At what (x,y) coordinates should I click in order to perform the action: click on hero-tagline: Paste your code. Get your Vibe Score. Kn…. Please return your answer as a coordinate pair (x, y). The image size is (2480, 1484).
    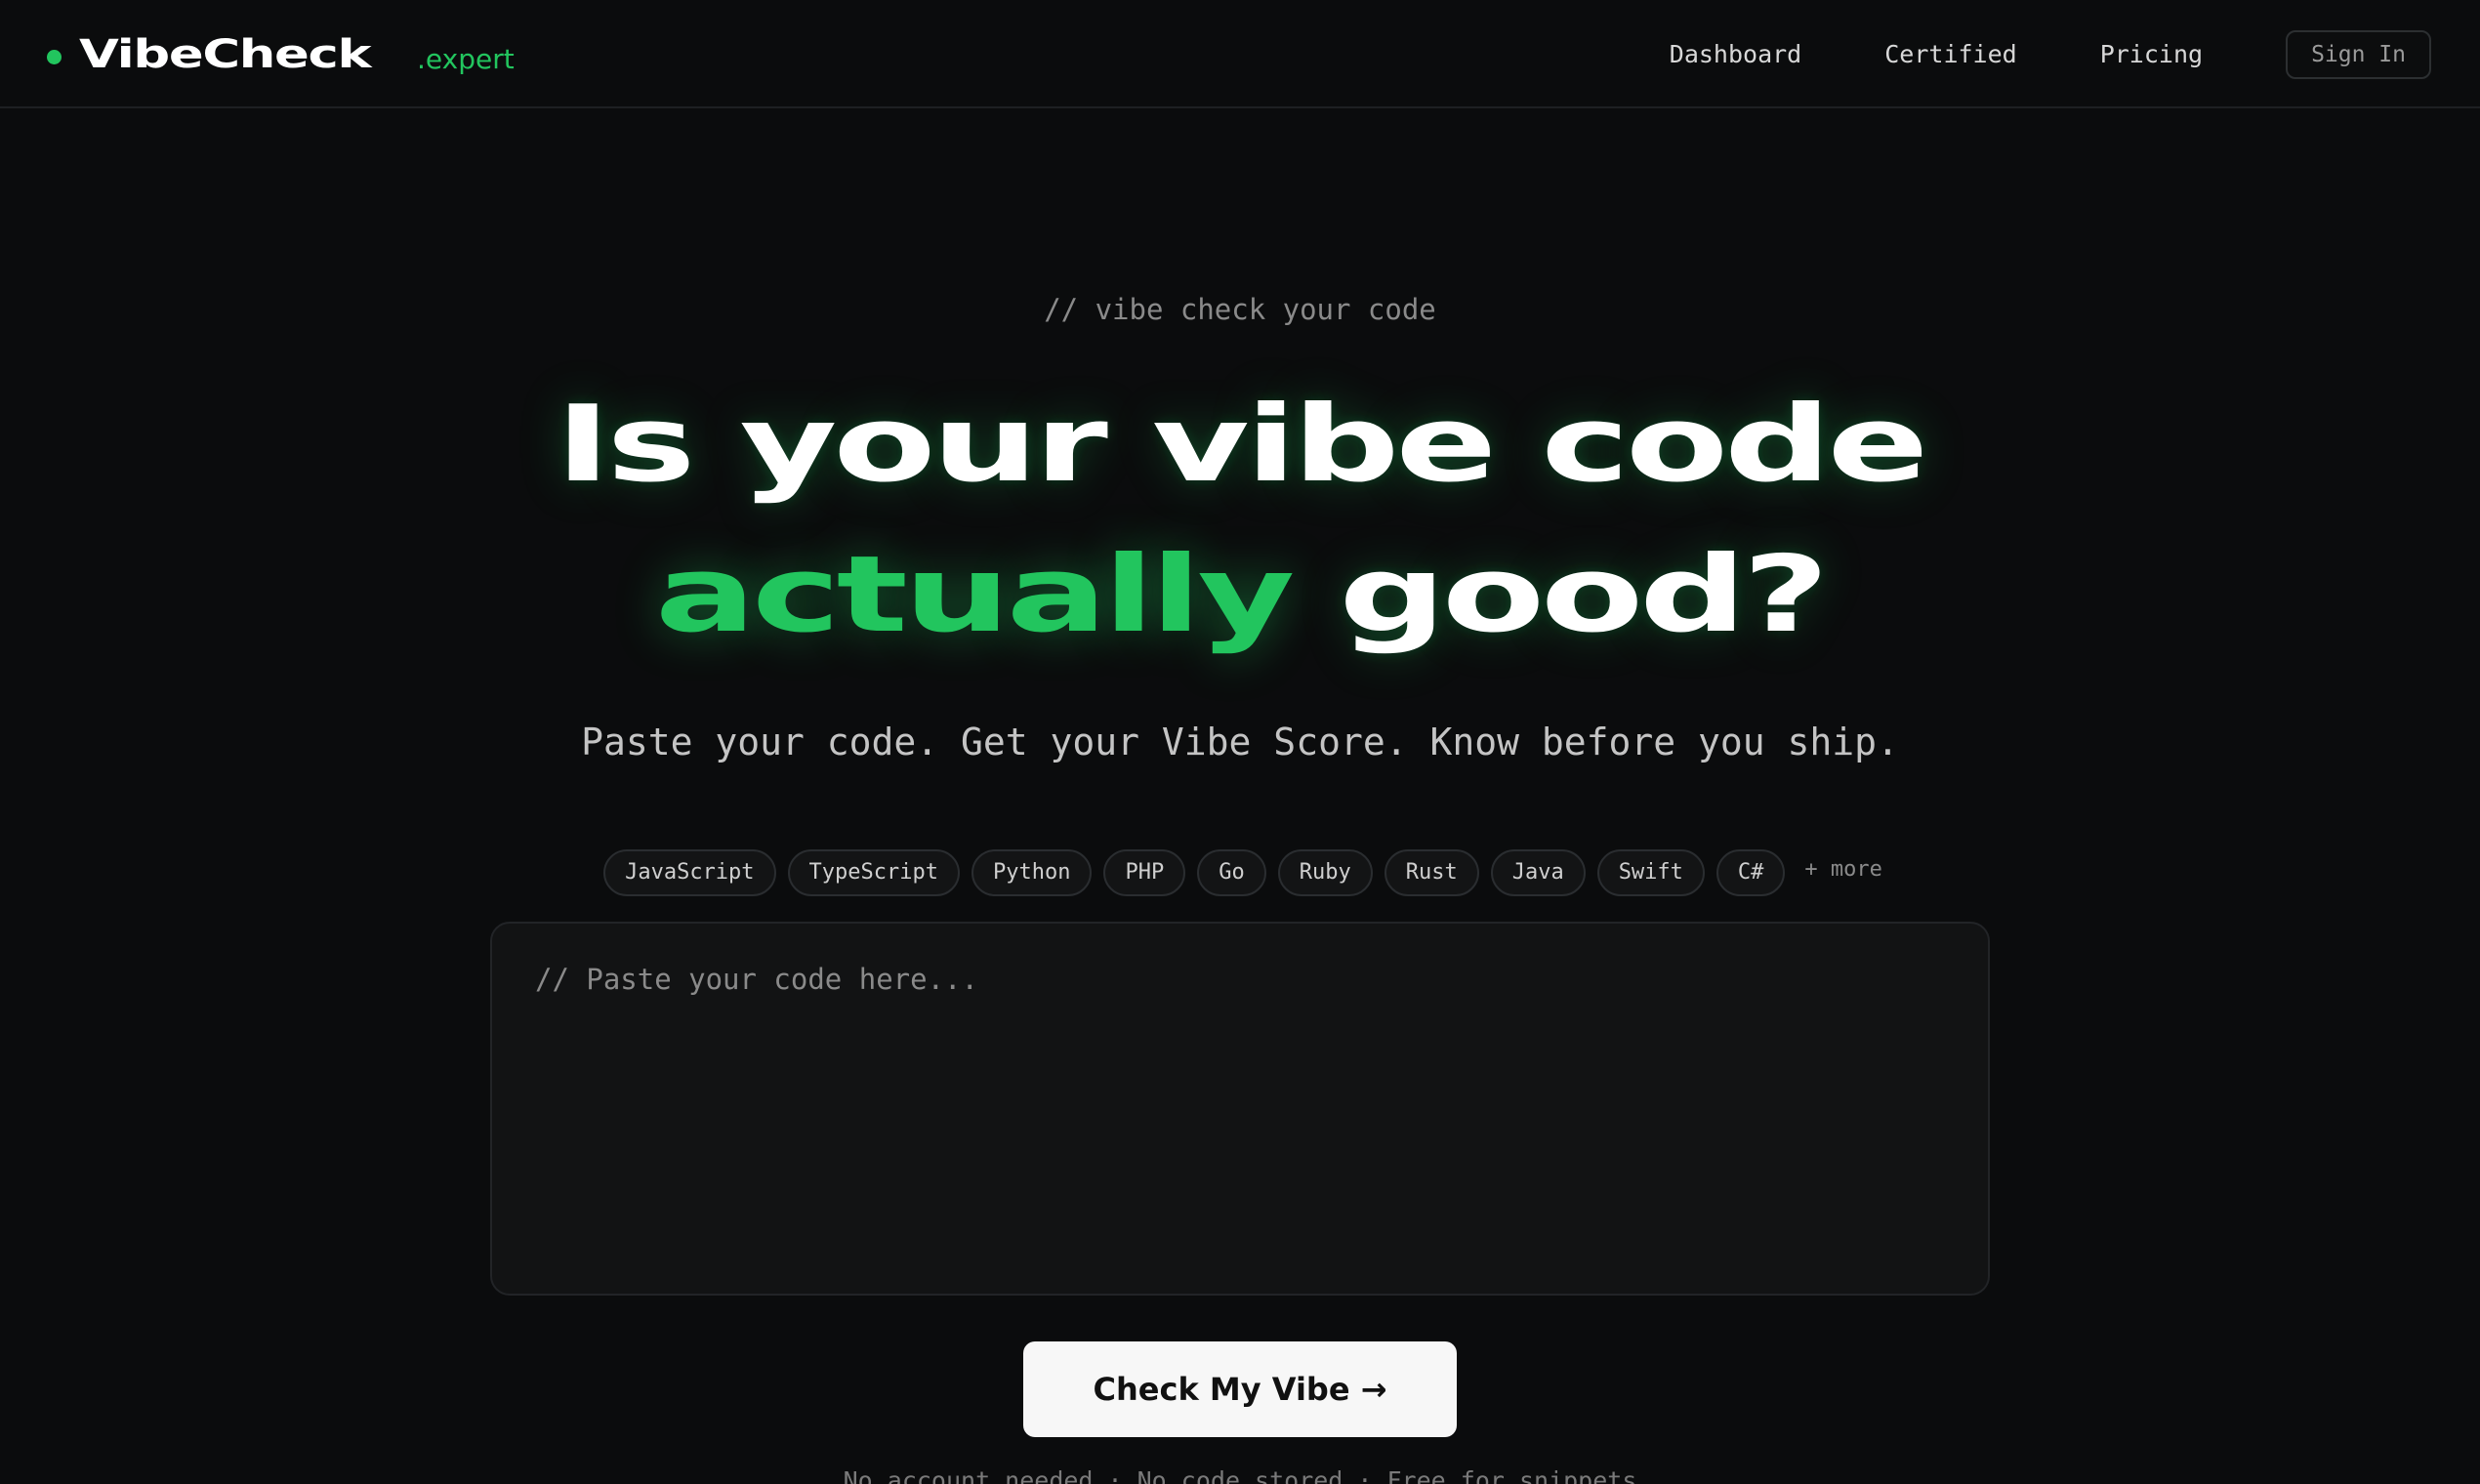
    Looking at the image, I should click on (1240, 742).